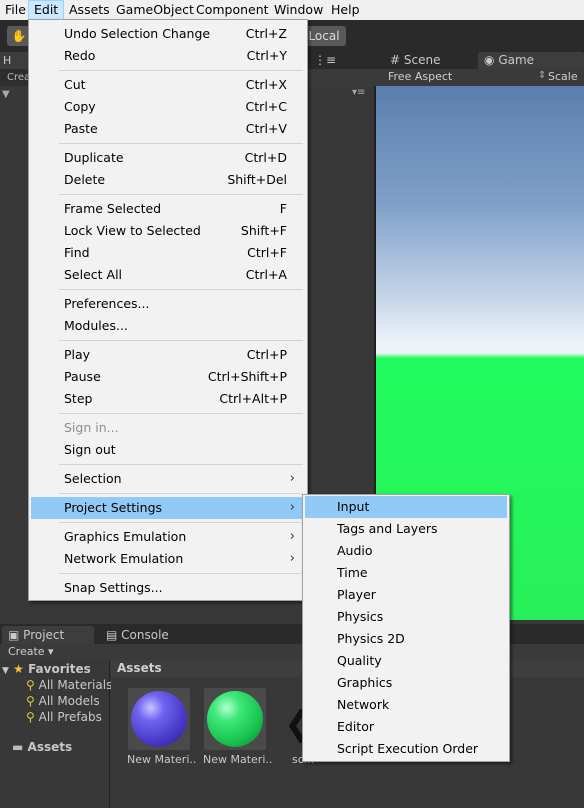  Describe the element at coordinates (89, 10) in the screenshot. I see `menu-assets: Assets` at that location.